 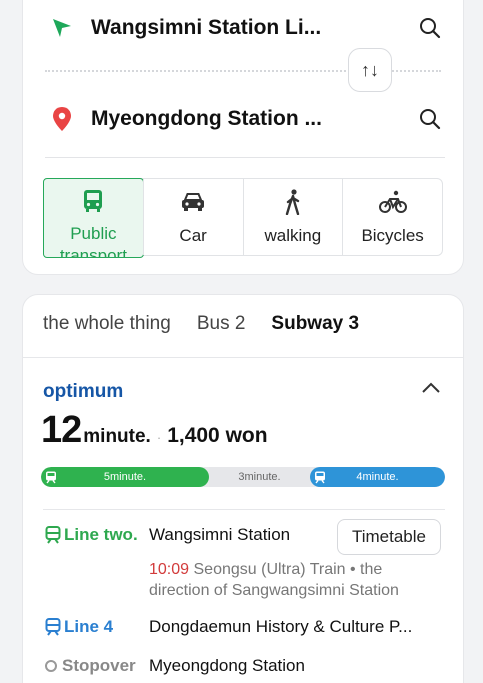 What do you see at coordinates (193, 235) in the screenshot?
I see `mode-label: Car` at bounding box center [193, 235].